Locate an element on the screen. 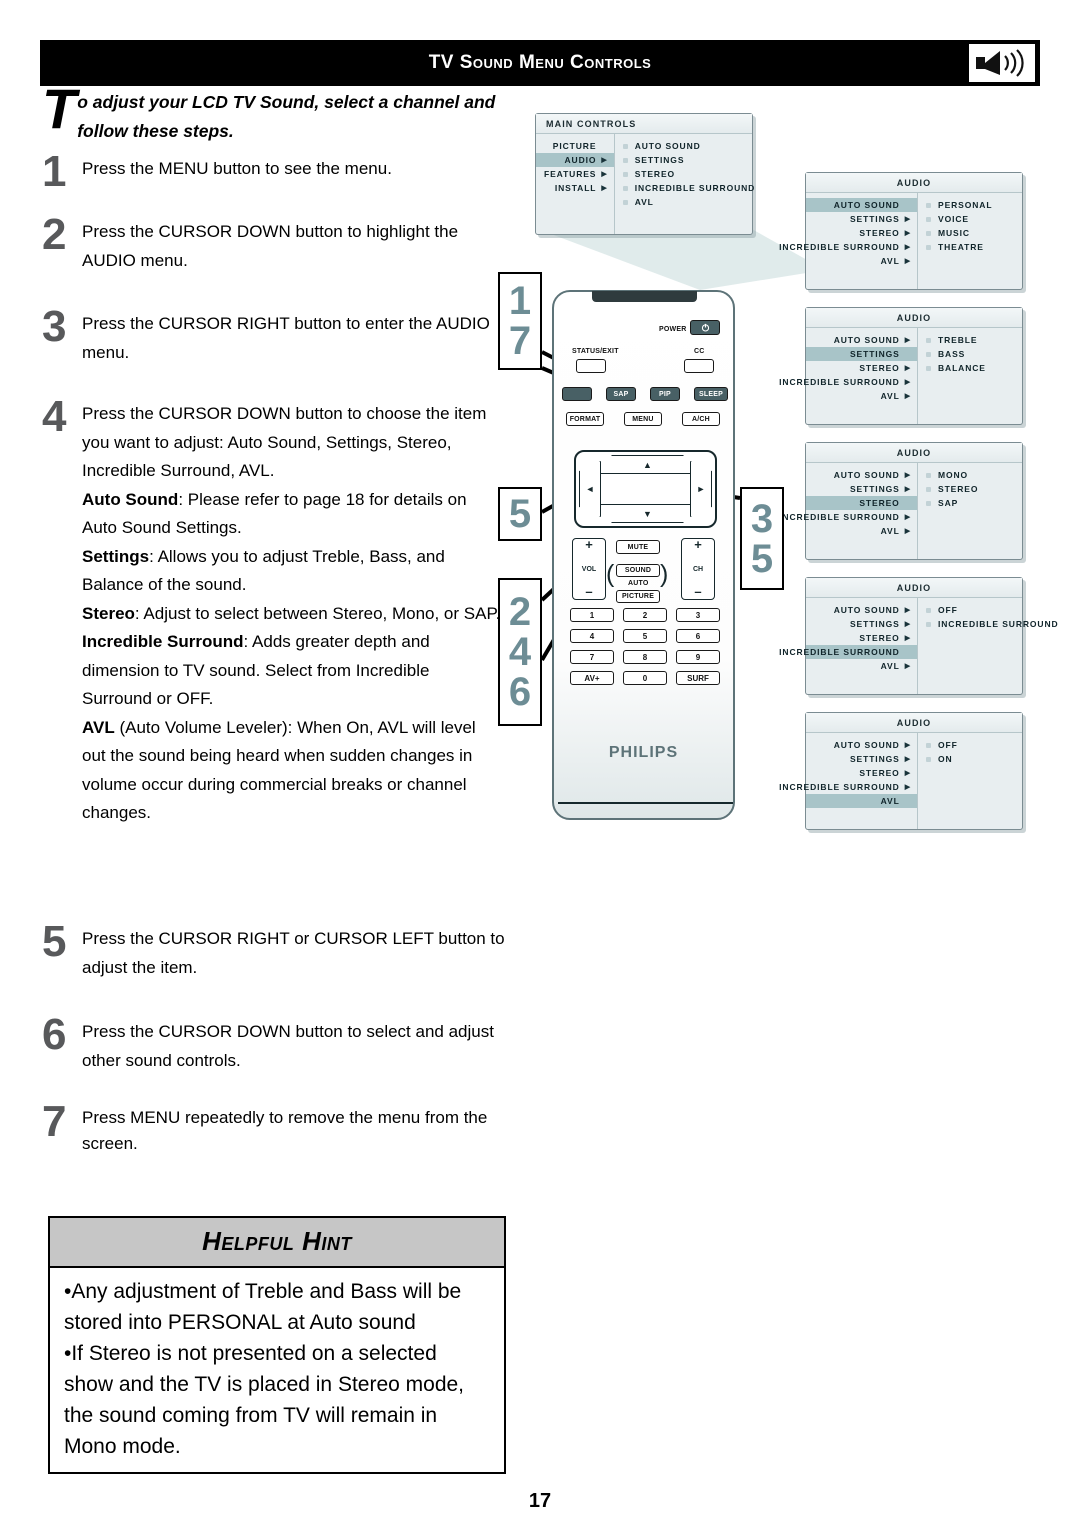  volume-down-icon: – is located at coordinates (589, 591).